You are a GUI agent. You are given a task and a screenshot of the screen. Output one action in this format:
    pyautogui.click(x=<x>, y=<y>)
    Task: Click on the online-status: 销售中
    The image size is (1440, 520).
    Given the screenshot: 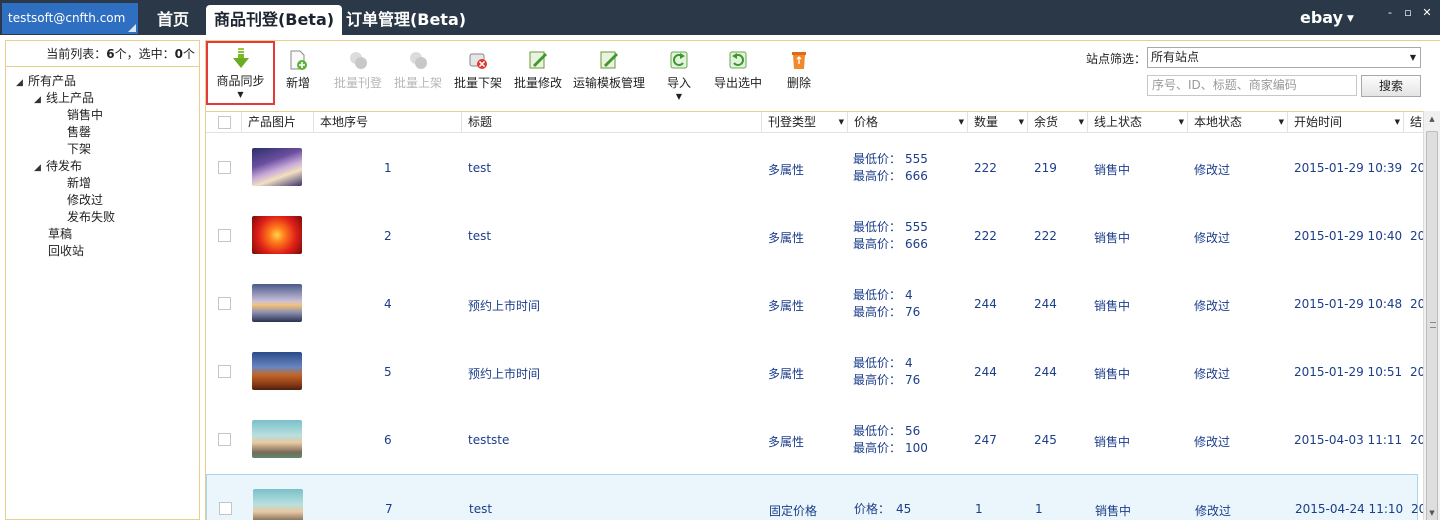 What is the action you would take?
    pyautogui.click(x=1112, y=374)
    